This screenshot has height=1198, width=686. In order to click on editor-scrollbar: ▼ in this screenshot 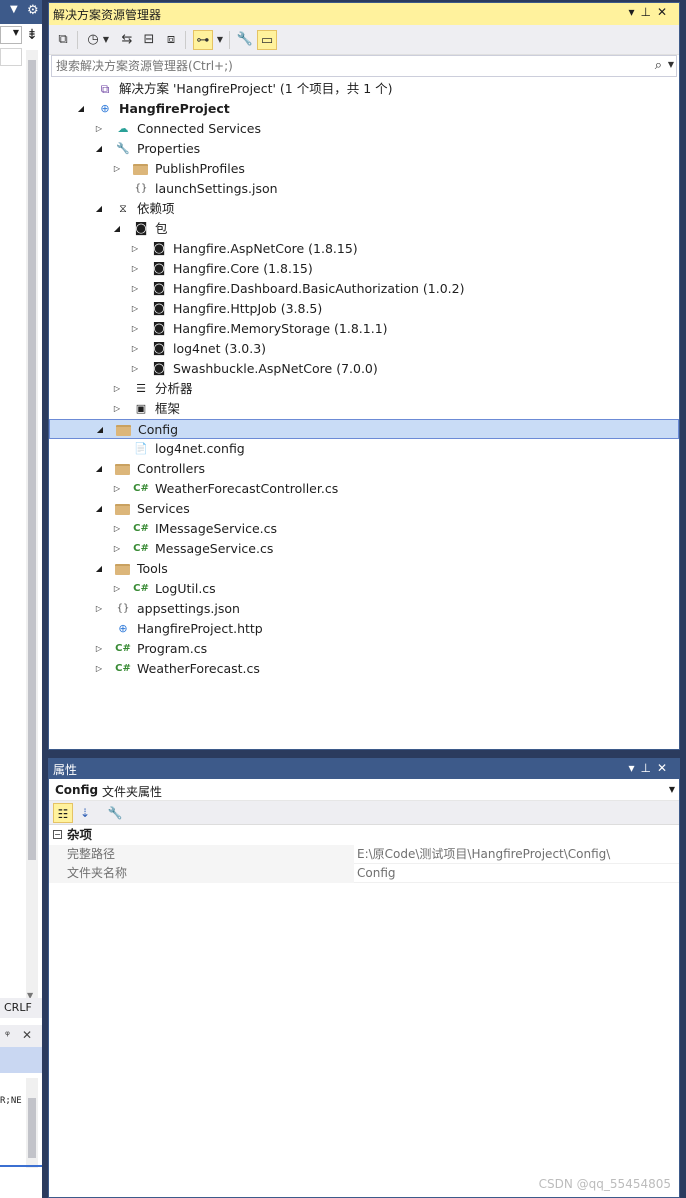, I will do `click(32, 525)`.